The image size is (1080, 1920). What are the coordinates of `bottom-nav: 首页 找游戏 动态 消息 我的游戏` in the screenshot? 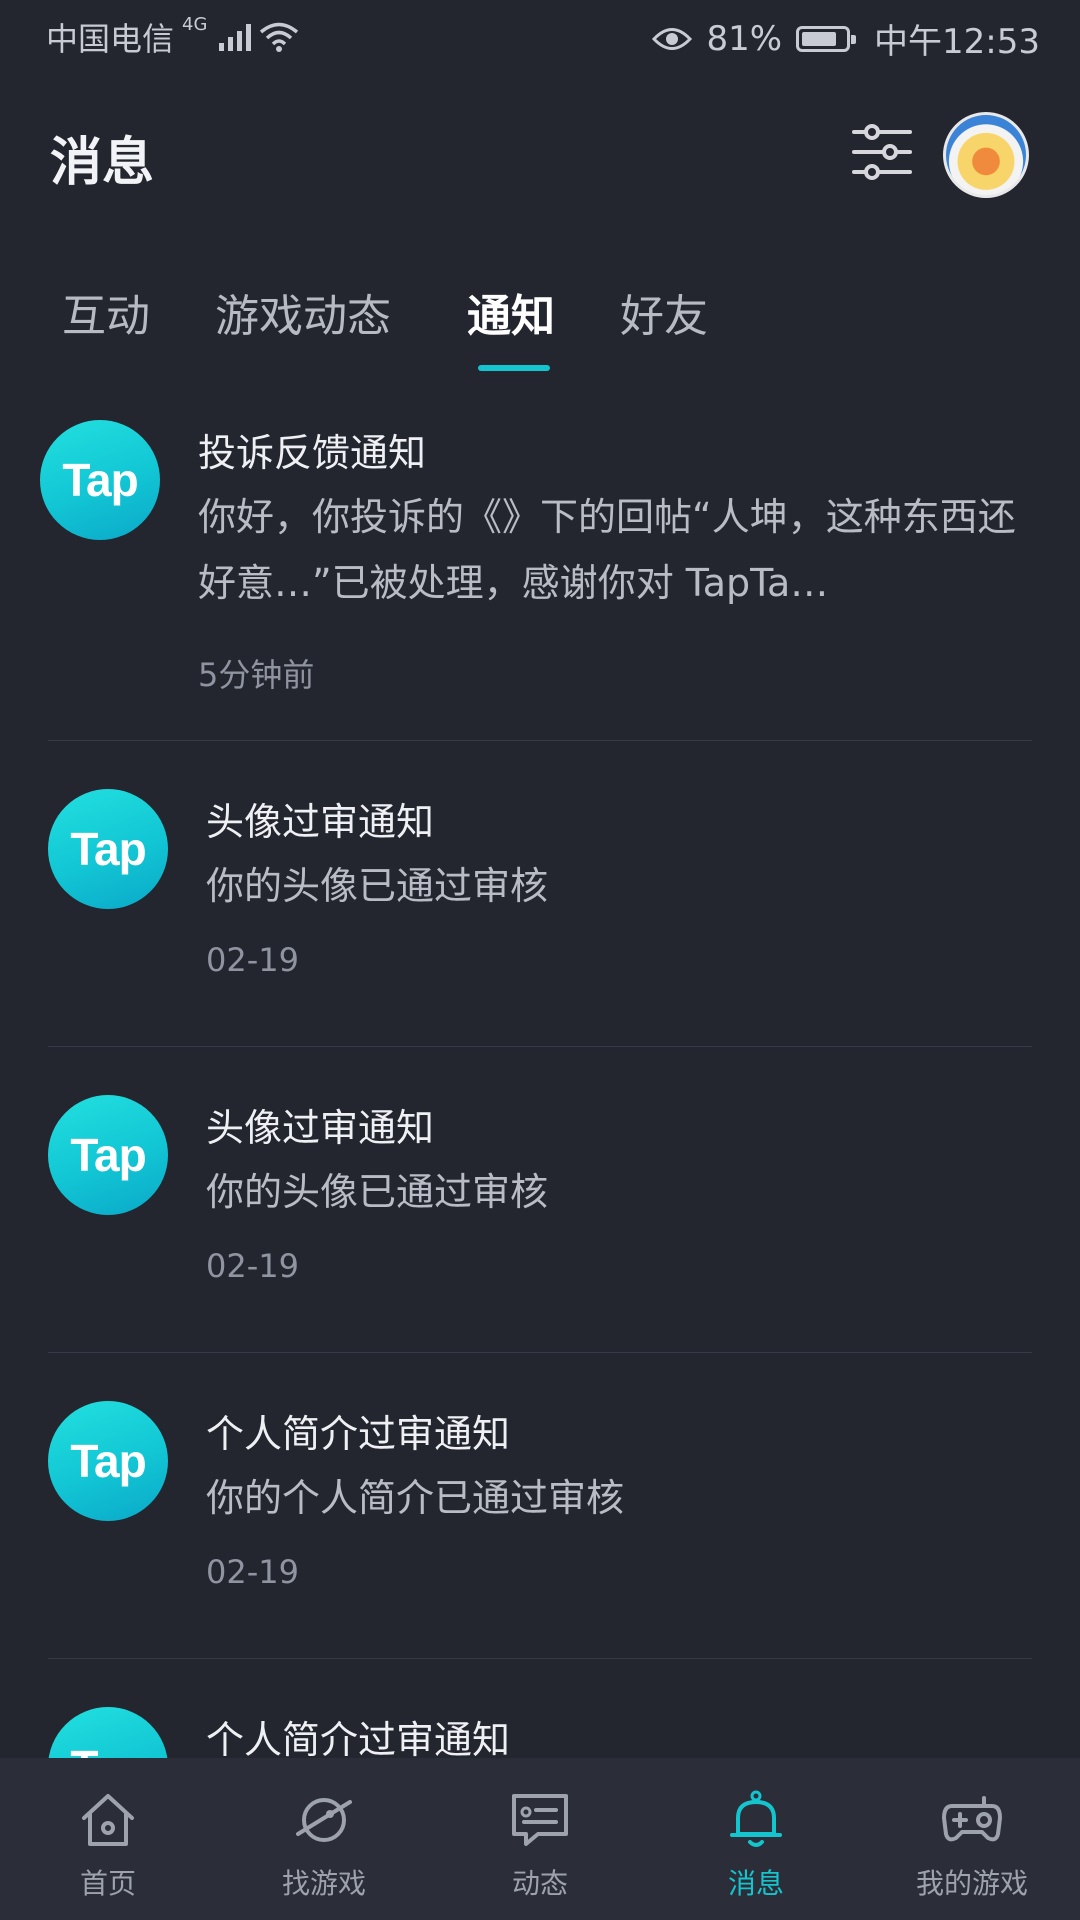 It's located at (540, 1839).